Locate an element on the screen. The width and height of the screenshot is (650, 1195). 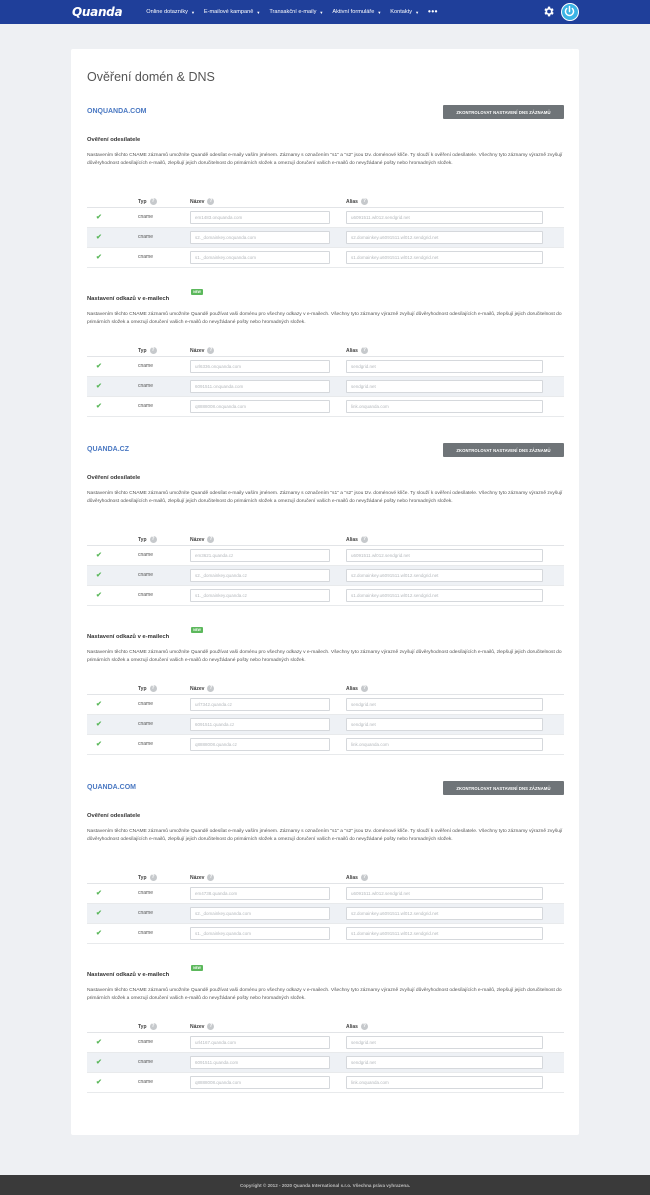
nav-emailove-kampane: E-mailové kampaně ▼ is located at coordinates (232, 12).